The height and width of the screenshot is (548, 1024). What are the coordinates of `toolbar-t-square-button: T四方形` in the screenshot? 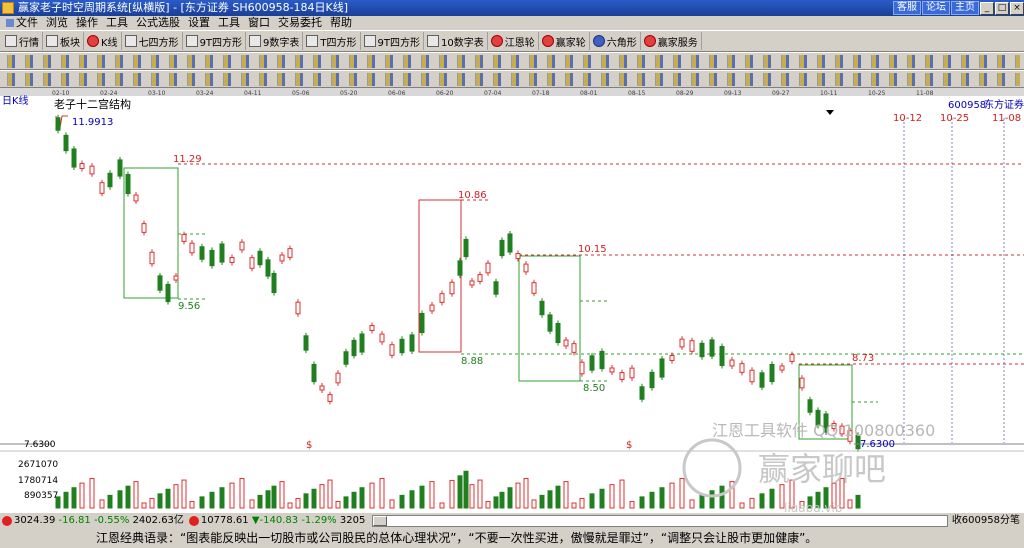 It's located at (332, 41).